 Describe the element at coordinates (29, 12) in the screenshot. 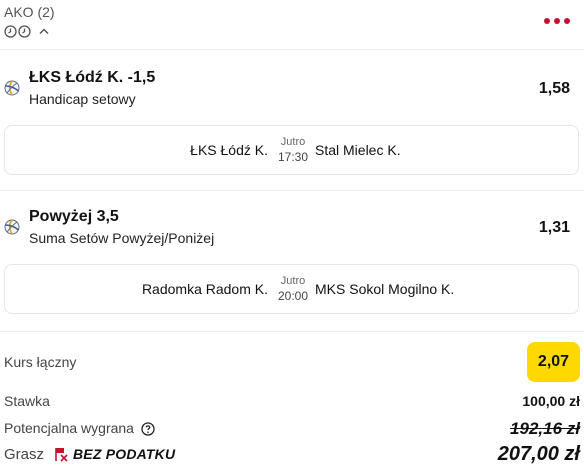

I see `bet-type-title: AKO (2)` at that location.